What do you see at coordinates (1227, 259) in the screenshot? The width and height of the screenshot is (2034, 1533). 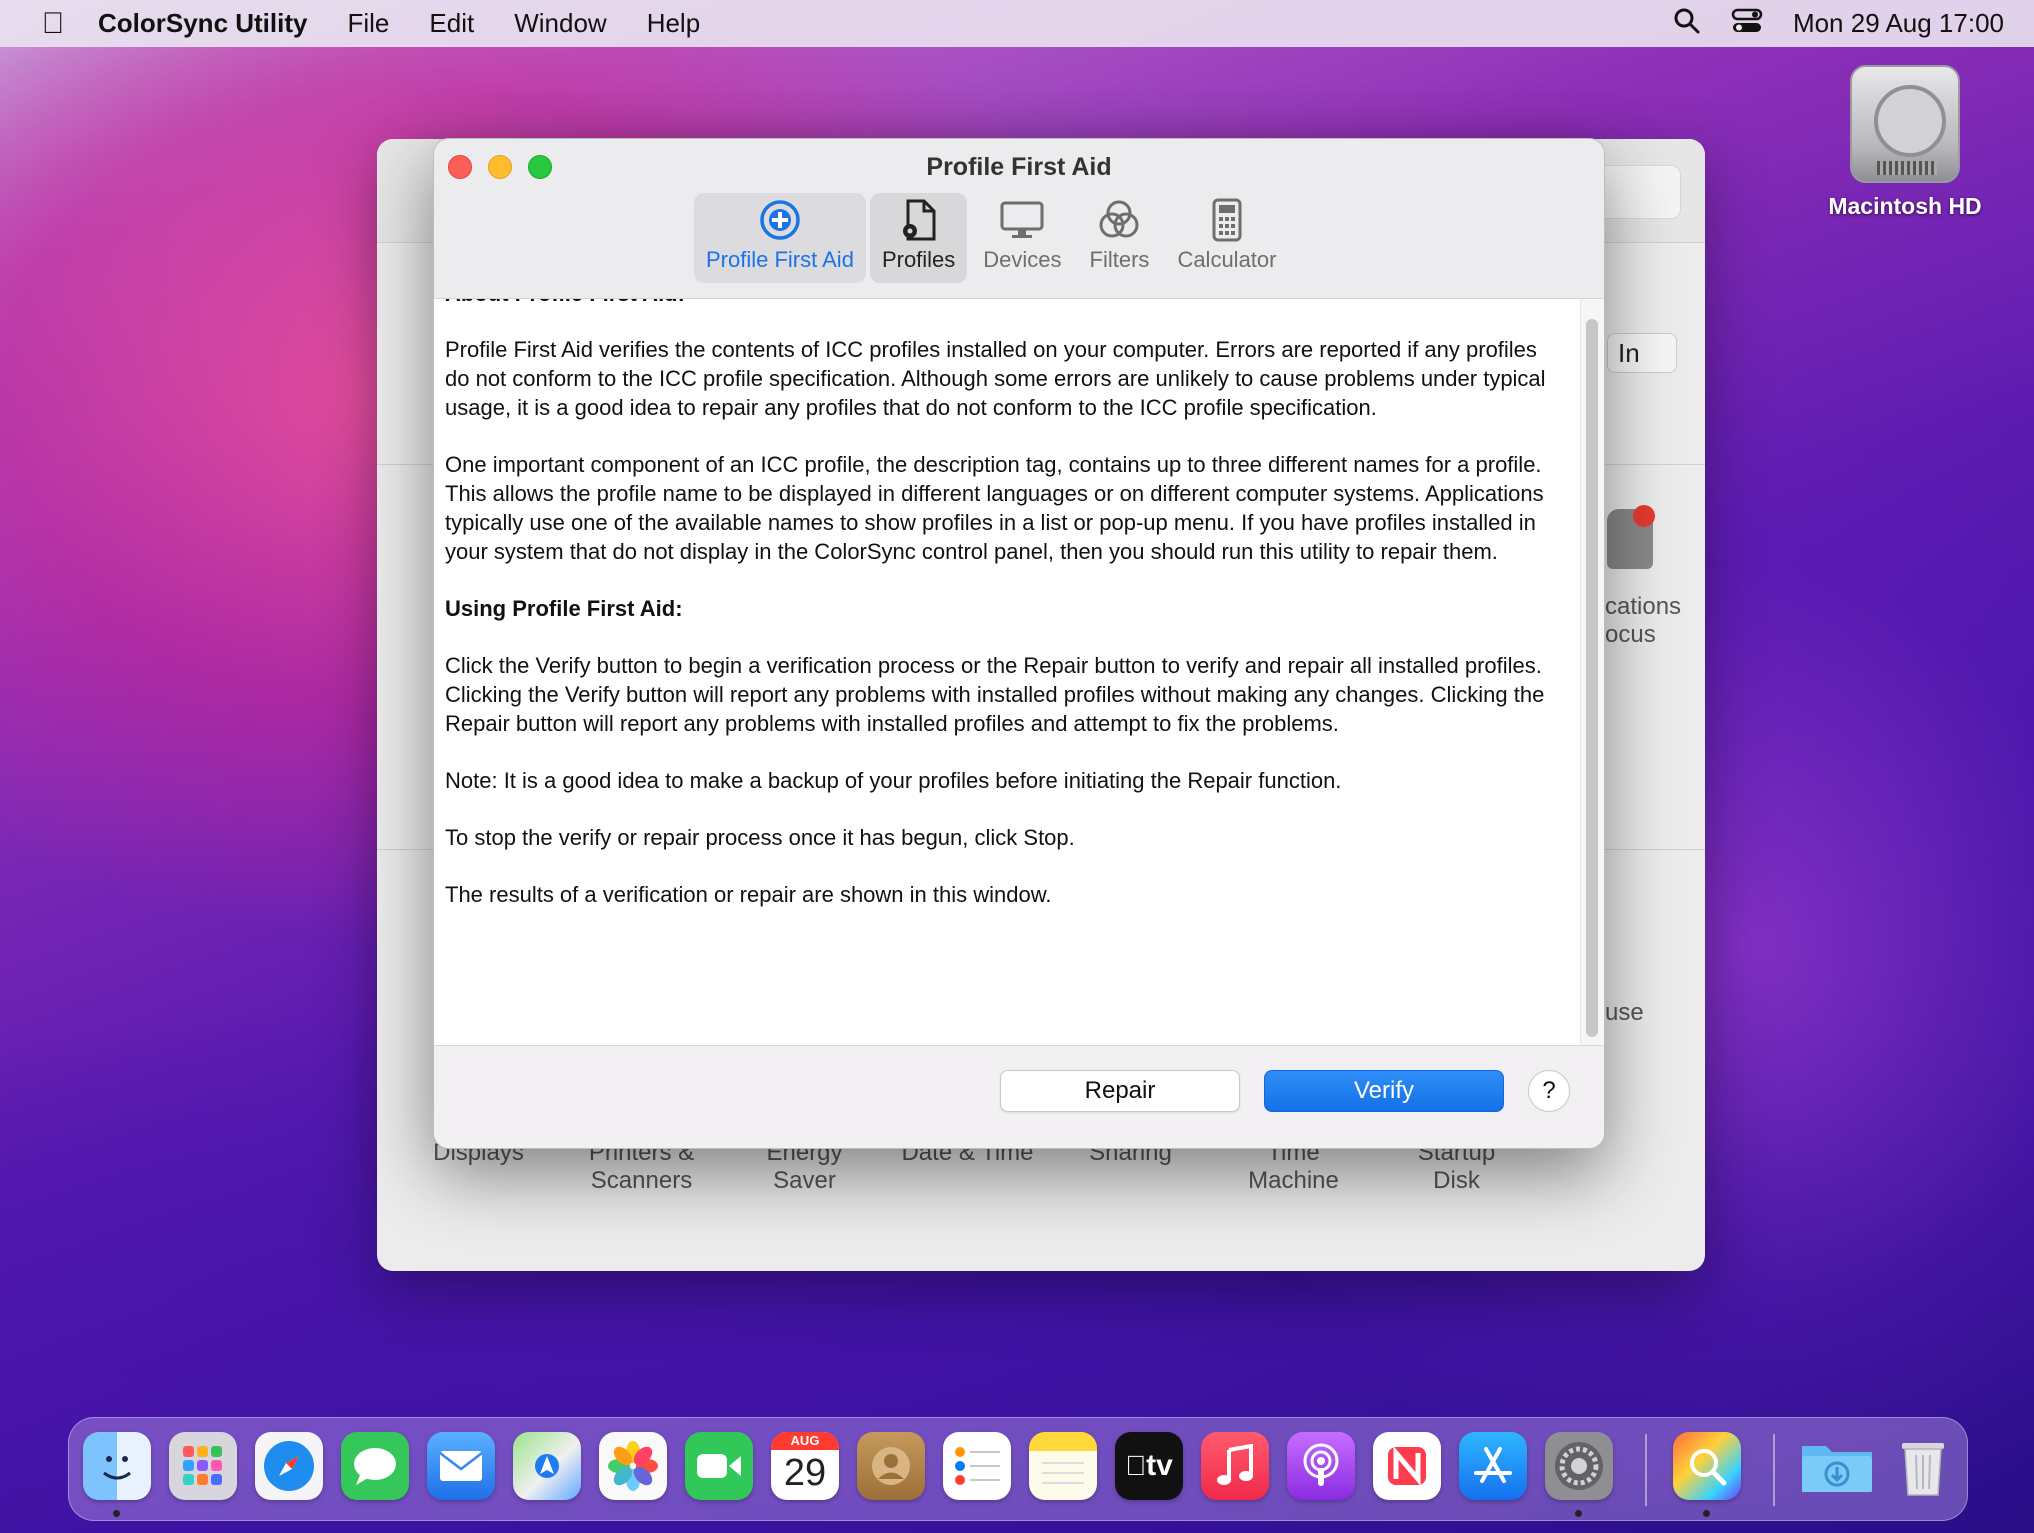 I see `tab-label: Calculator` at bounding box center [1227, 259].